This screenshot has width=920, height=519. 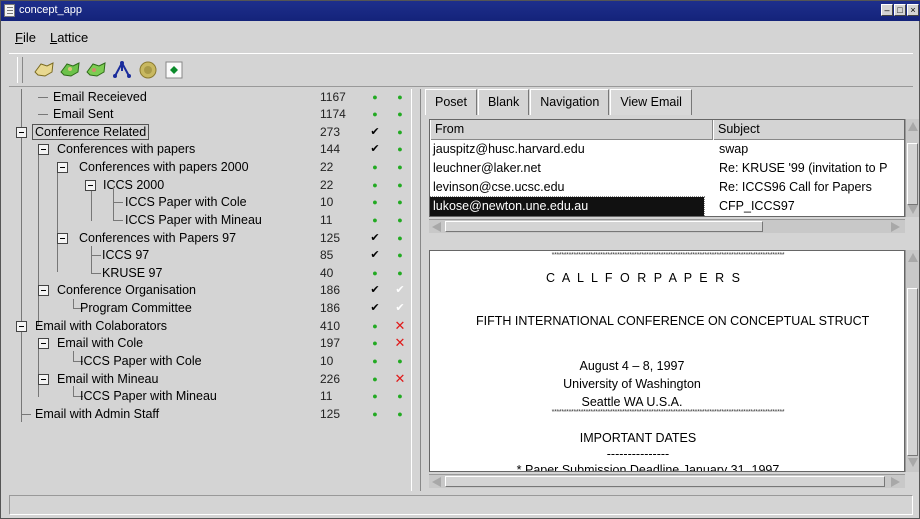 I want to click on close-button: ×, so click(x=913, y=10).